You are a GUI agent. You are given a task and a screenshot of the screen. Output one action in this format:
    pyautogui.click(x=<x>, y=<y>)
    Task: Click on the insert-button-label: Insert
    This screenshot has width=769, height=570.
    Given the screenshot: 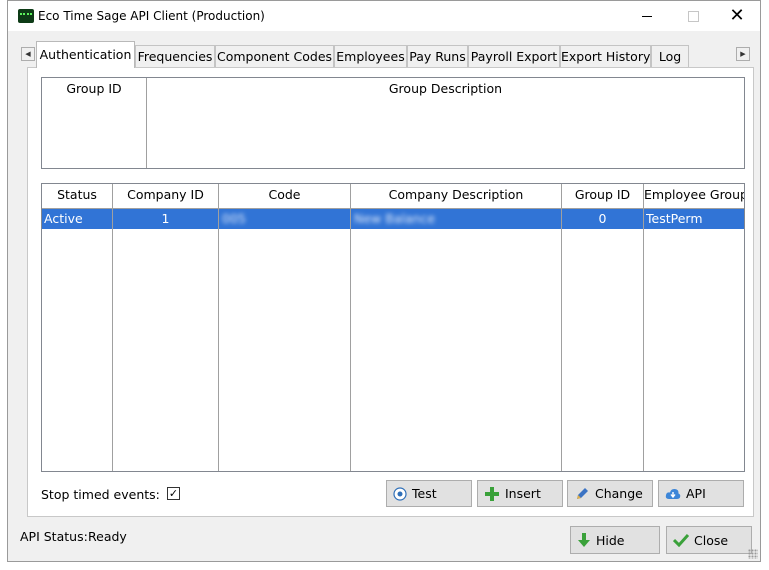 What is the action you would take?
    pyautogui.click(x=523, y=493)
    